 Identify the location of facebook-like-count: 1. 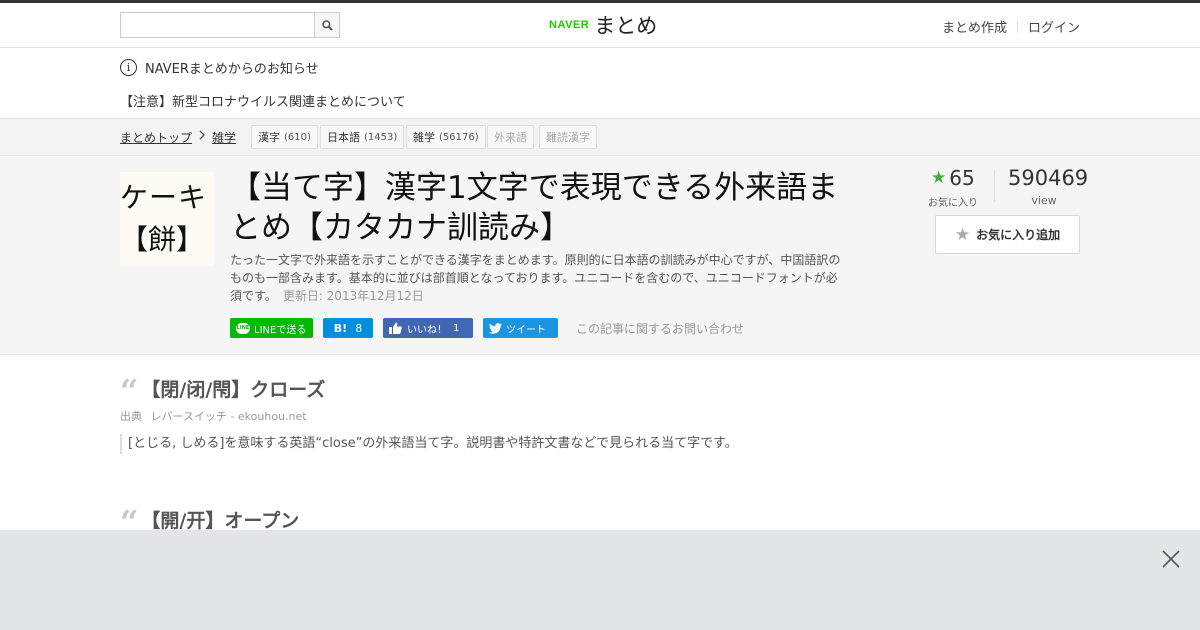
(456, 328).